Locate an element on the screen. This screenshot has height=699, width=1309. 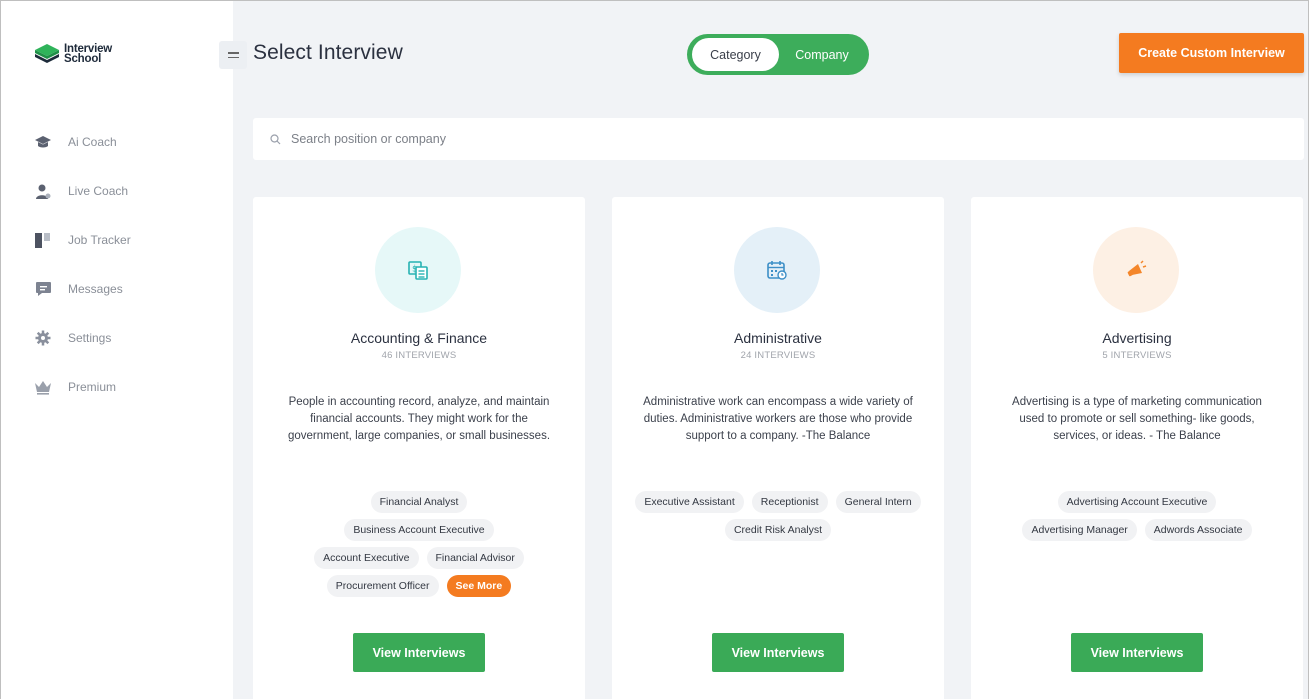
sidebar-item-label: Premium is located at coordinates (92, 387).